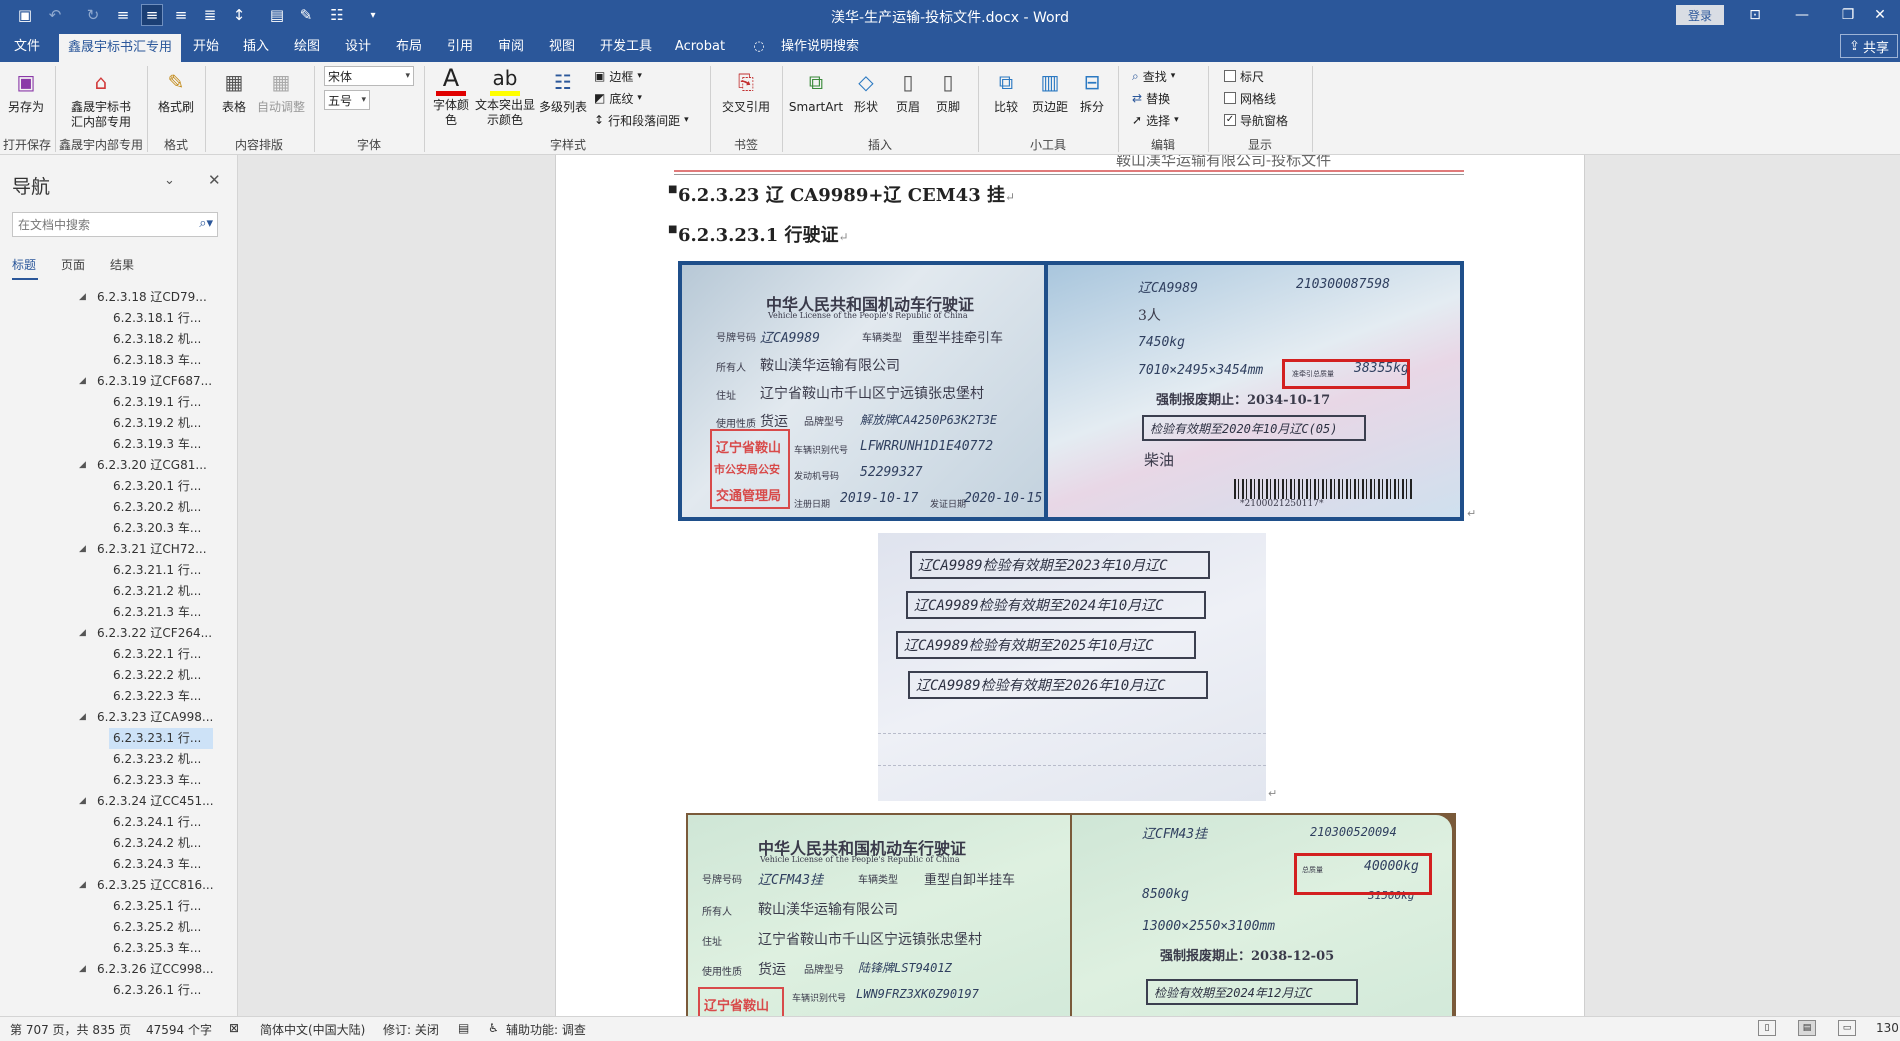 The height and width of the screenshot is (1041, 1900). What do you see at coordinates (409, 46) in the screenshot?
I see `tab-layout: 布局` at bounding box center [409, 46].